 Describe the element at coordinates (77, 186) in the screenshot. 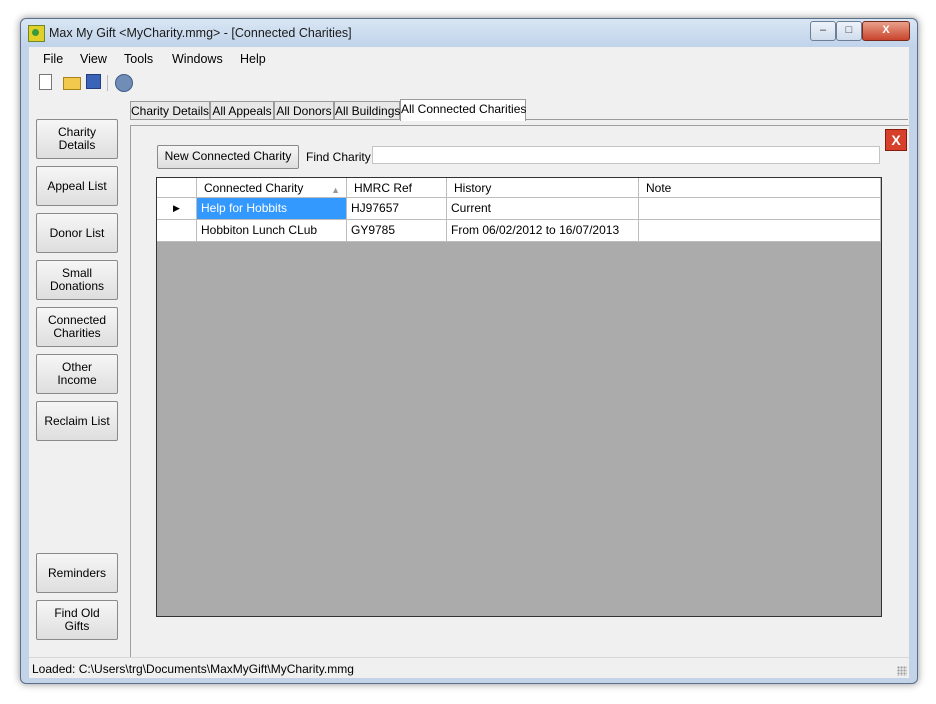

I see `sidebar-appeal-list-button: Appeal List` at that location.